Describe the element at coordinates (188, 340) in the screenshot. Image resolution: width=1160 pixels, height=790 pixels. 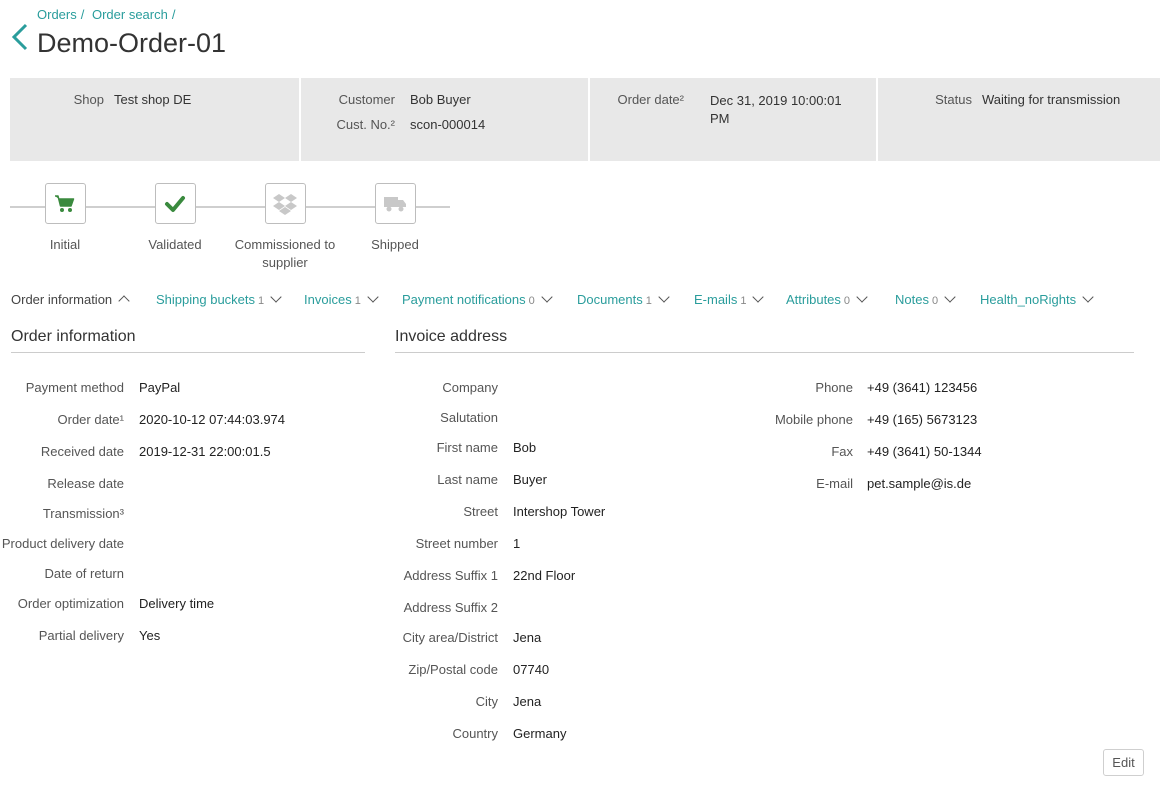
I see `order-information-title: Order information` at that location.